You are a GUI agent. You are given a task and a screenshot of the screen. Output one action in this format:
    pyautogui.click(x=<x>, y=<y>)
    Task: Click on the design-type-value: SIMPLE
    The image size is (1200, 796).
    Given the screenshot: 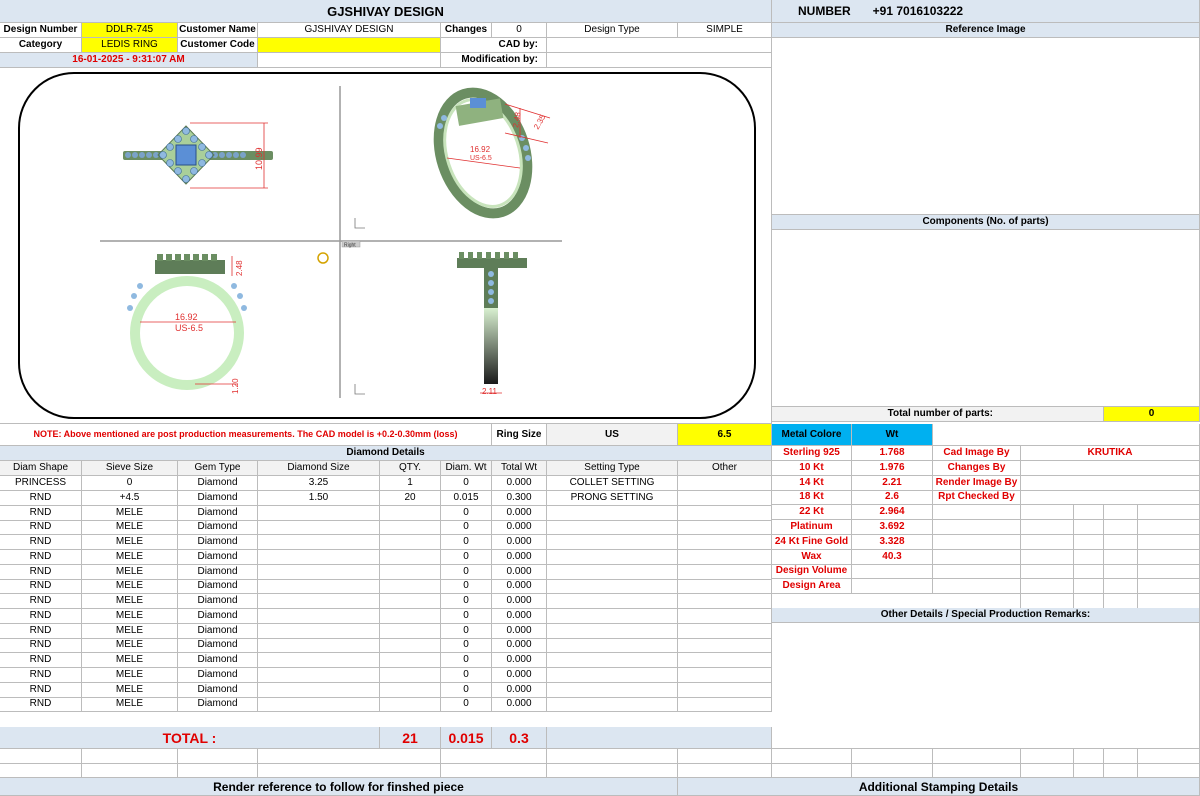 What is the action you would take?
    pyautogui.click(x=725, y=30)
    